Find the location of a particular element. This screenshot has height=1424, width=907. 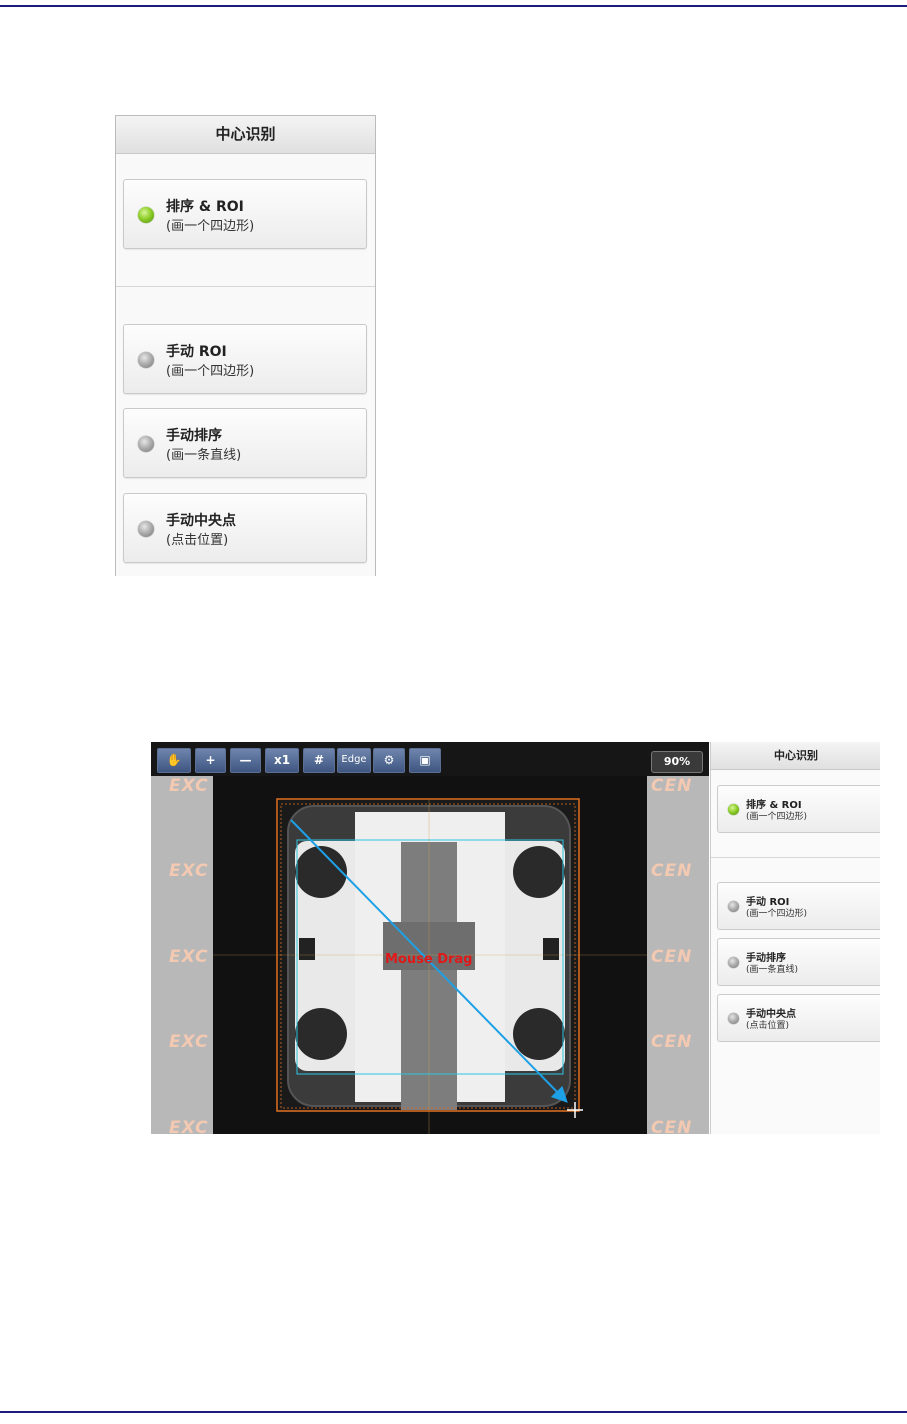

button-label: 手动中央点 is located at coordinates (201, 521).